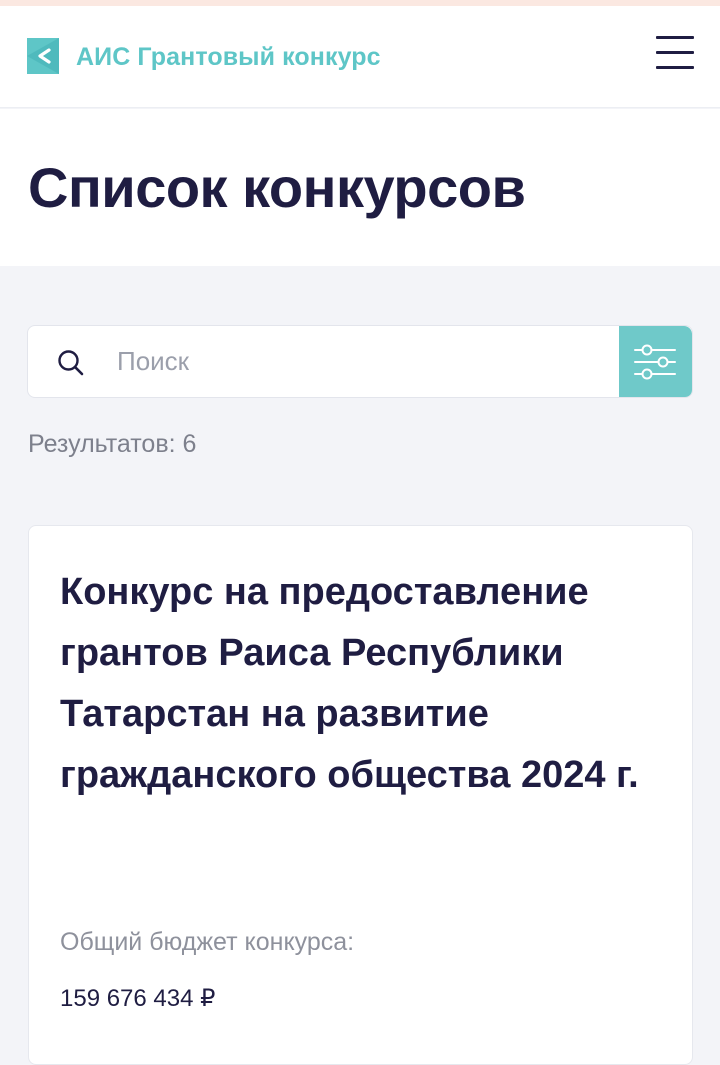 This screenshot has width=720, height=1065. I want to click on sliders-filter-icon, so click(655, 362).